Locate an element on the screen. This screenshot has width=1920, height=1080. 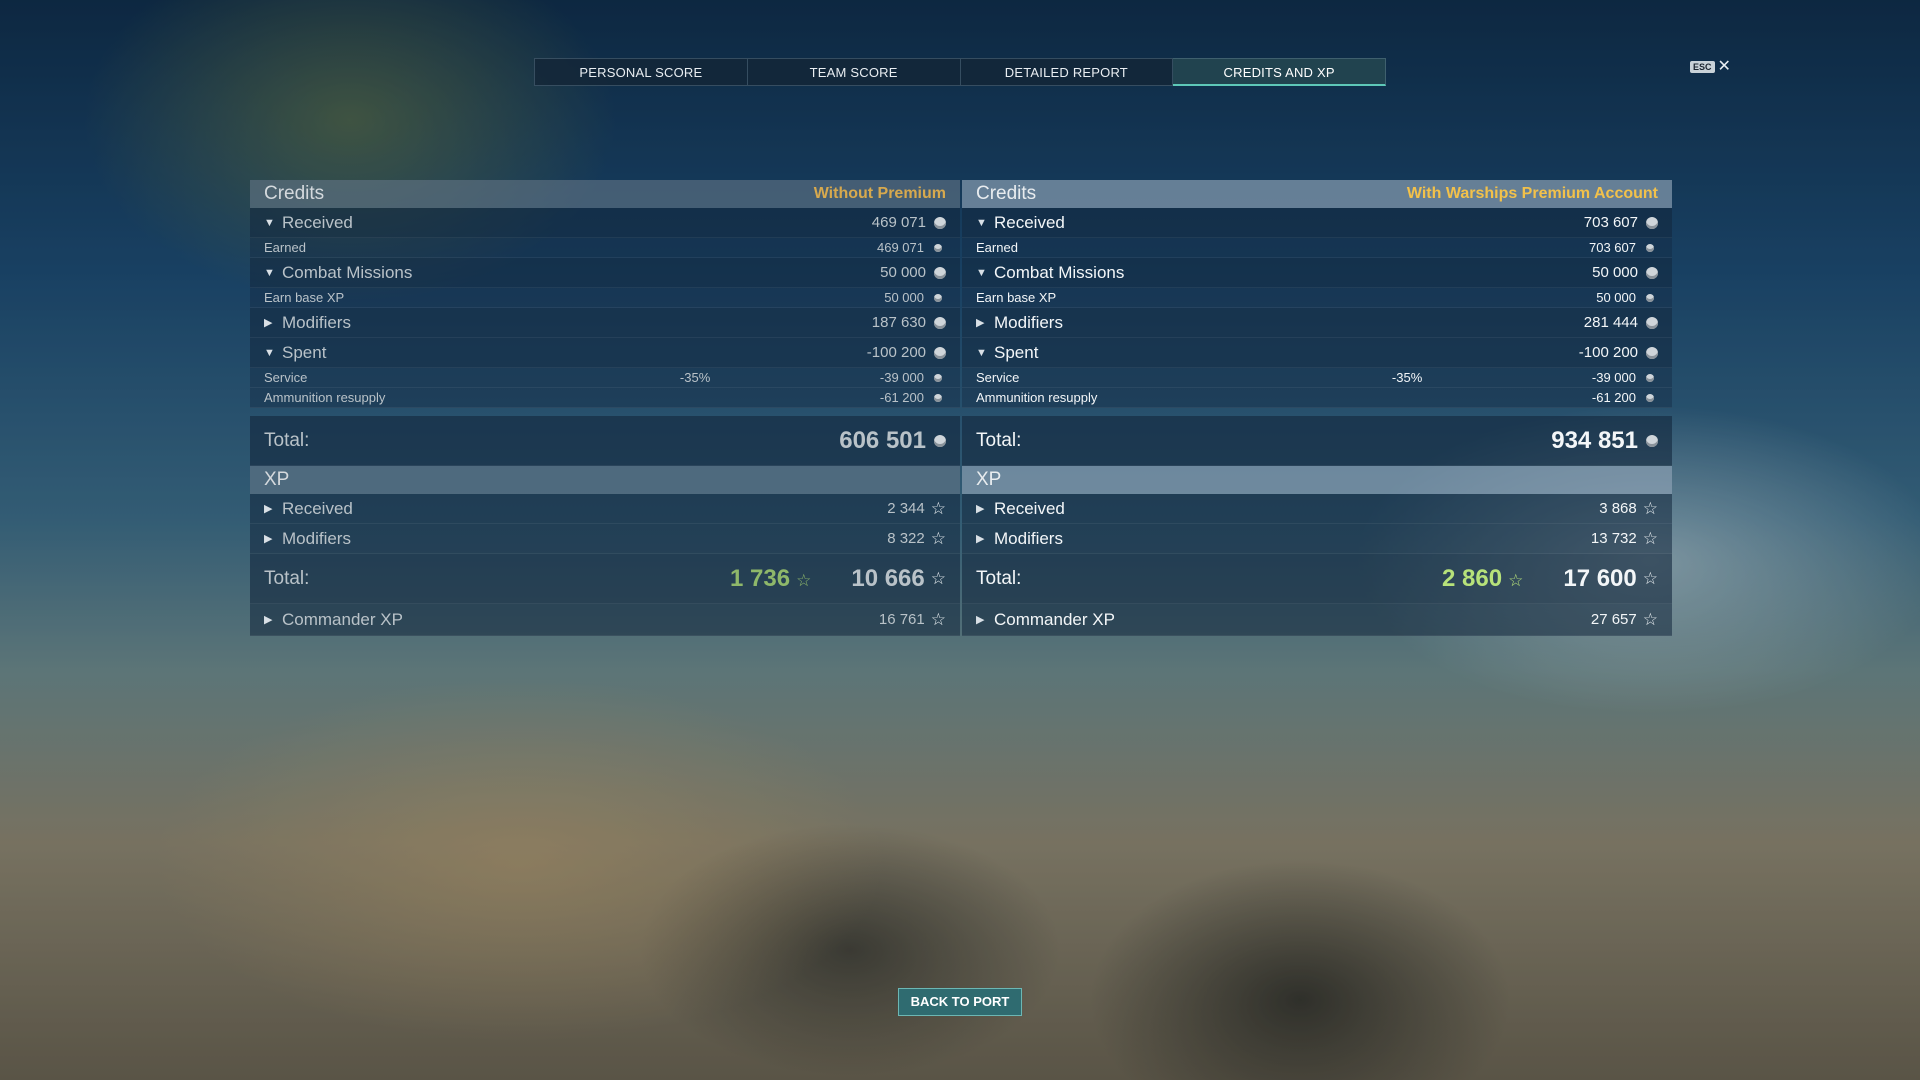
row-value: 469 071 is located at coordinates (900, 247).